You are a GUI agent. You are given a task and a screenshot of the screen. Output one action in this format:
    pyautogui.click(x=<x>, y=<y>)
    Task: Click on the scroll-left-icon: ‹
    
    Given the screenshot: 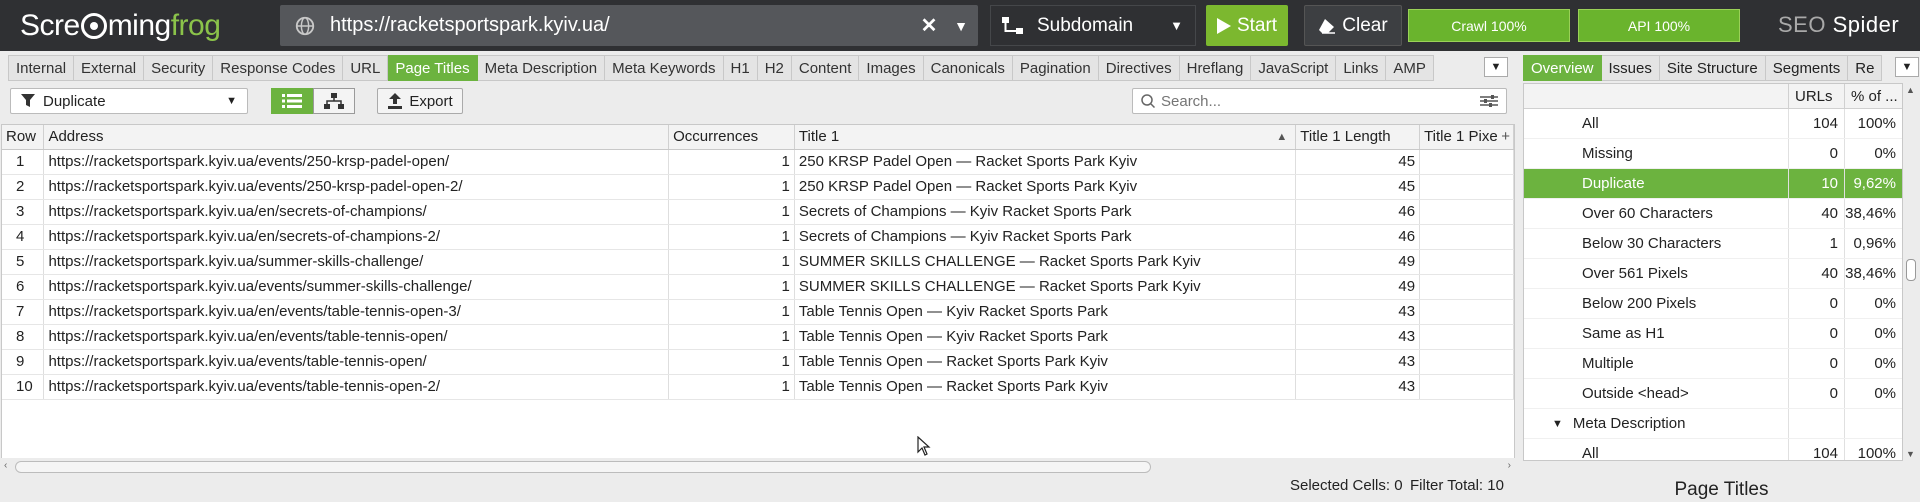 What is the action you would take?
    pyautogui.click(x=5, y=465)
    